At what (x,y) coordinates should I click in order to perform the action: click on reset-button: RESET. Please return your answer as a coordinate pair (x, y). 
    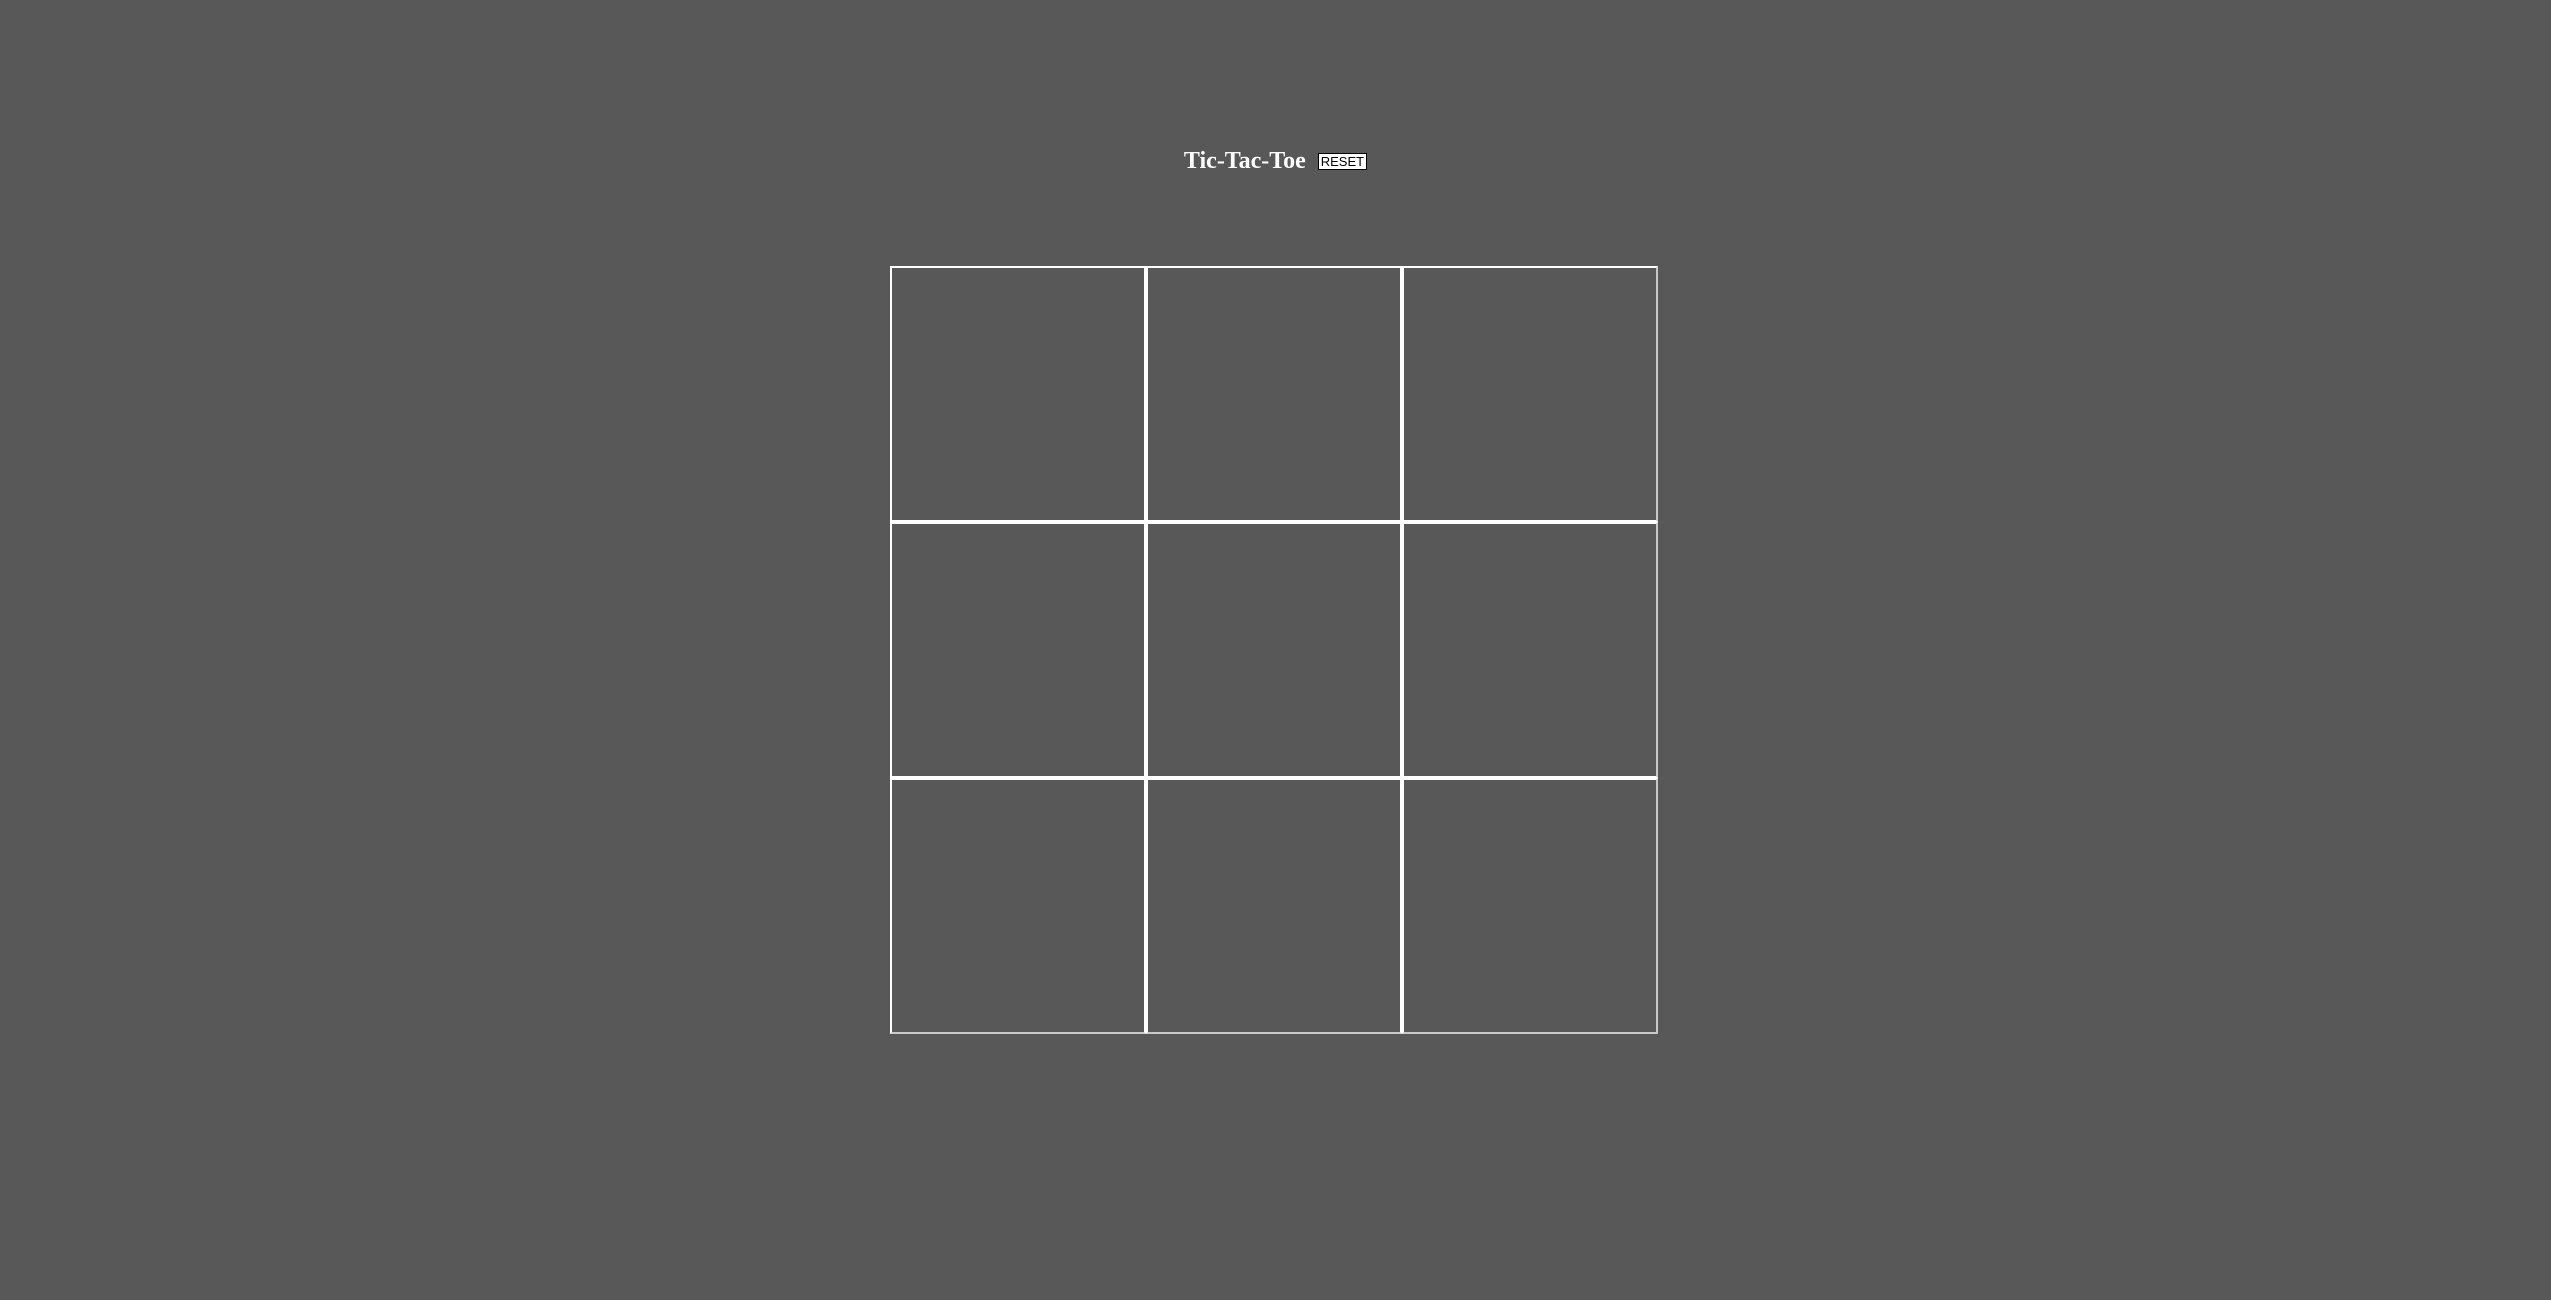
    Looking at the image, I should click on (1342, 161).